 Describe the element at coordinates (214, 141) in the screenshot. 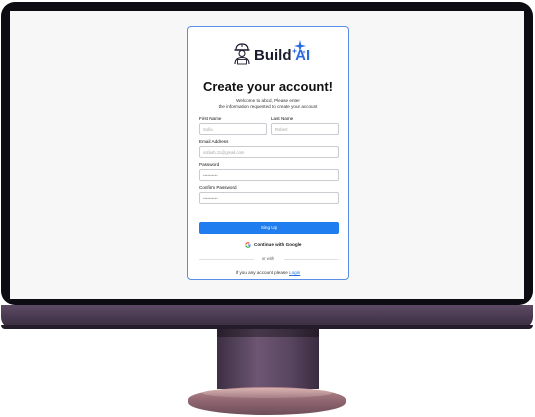

I see `email-label: Email Address` at that location.